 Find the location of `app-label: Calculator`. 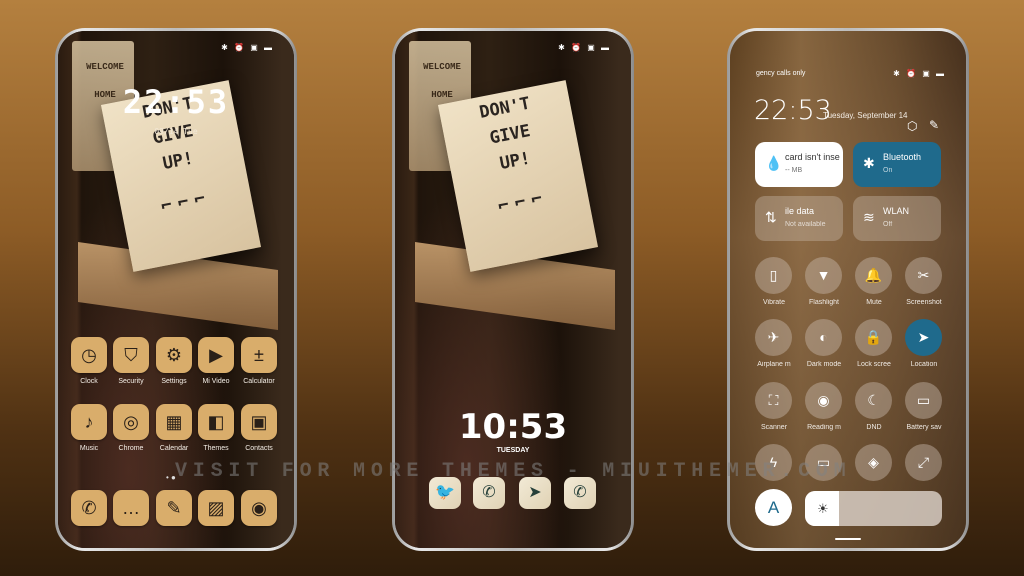

app-label: Calculator is located at coordinates (259, 381).